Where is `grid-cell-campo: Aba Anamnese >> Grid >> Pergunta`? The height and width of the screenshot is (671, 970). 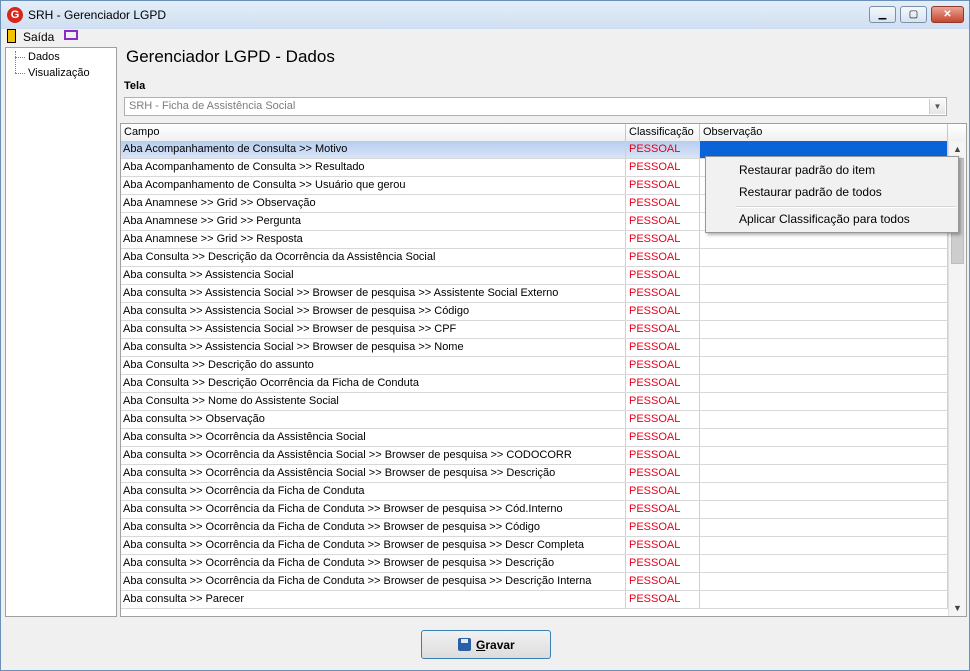
grid-cell-campo: Aba Anamnese >> Grid >> Pergunta is located at coordinates (373, 221).